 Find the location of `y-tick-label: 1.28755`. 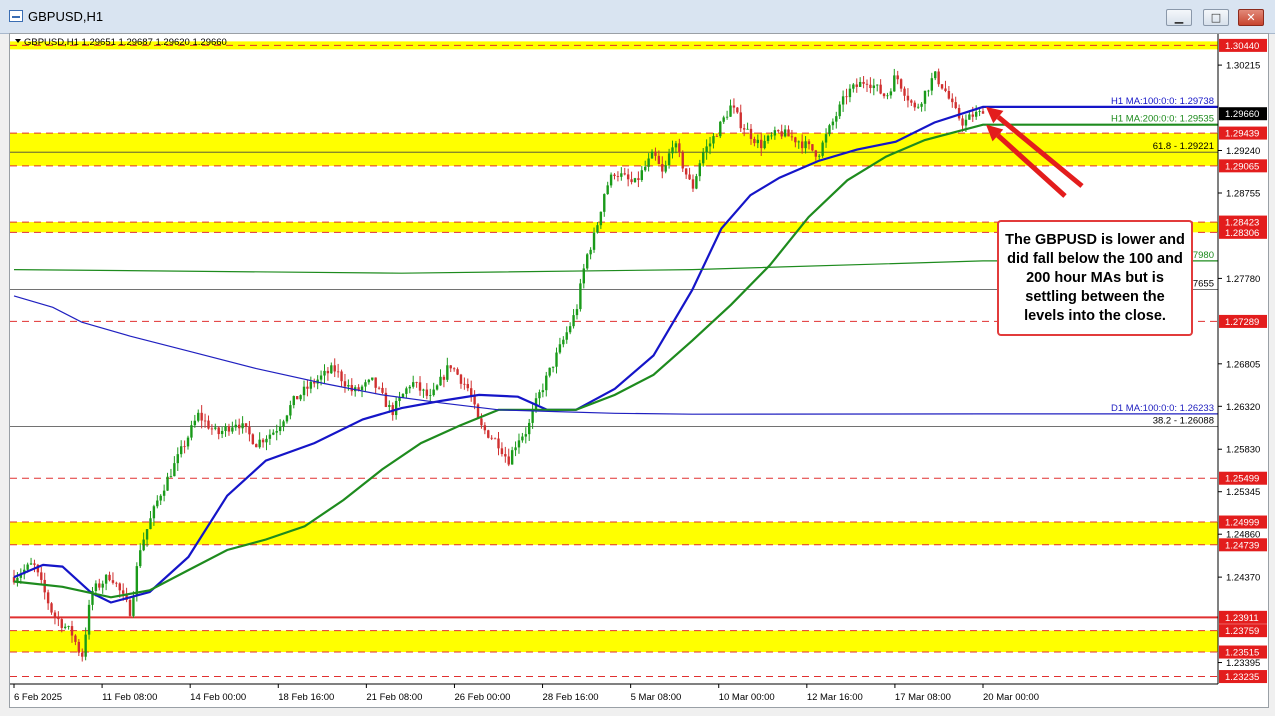

y-tick-label: 1.28755 is located at coordinates (1243, 193).